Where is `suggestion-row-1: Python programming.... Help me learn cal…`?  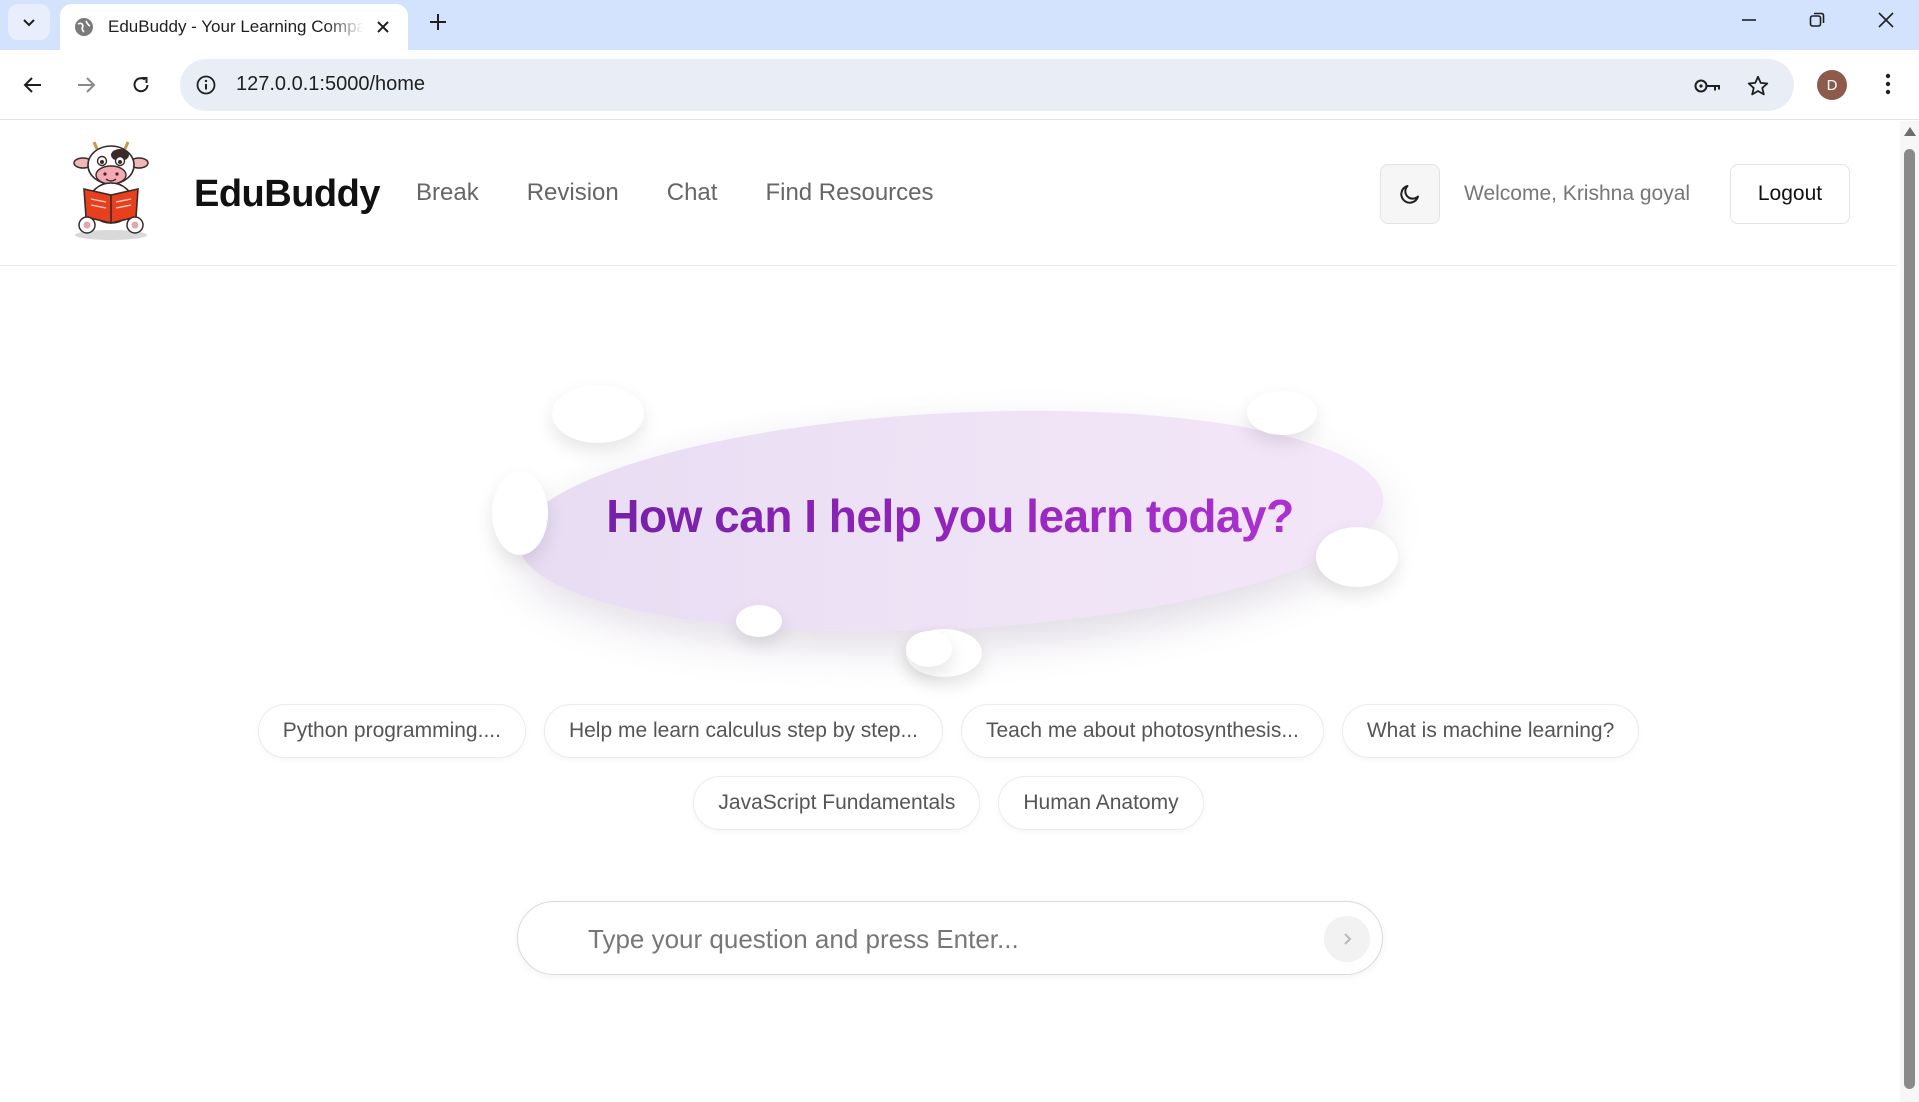
suggestion-row-1: Python programming.... Help me learn cal… is located at coordinates (948, 731).